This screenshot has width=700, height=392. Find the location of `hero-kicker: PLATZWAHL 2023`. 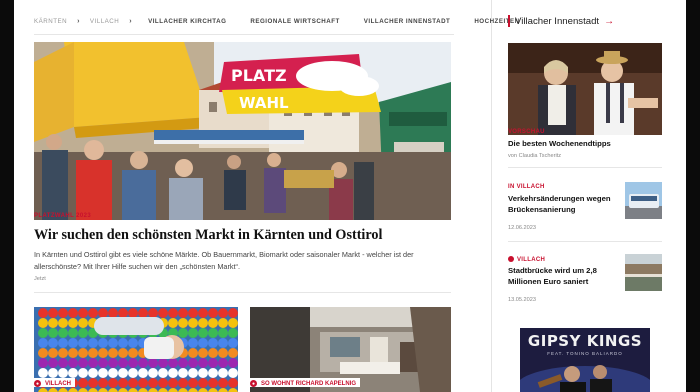

hero-kicker: PLATZWAHL 2023 is located at coordinates (63, 216).